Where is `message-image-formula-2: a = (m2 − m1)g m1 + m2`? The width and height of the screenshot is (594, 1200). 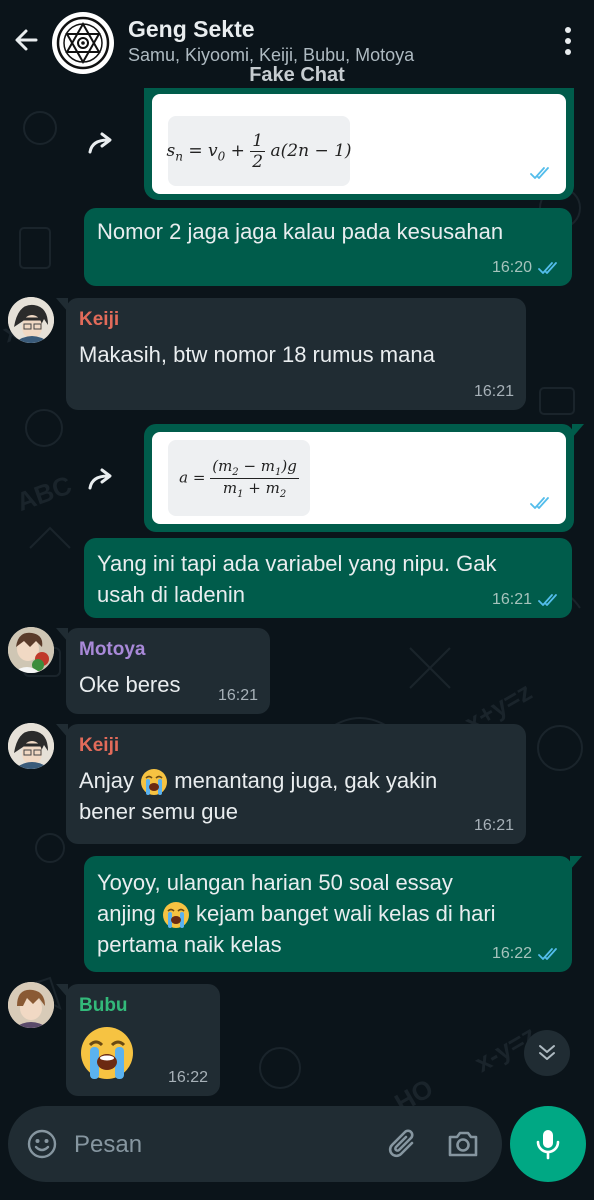 message-image-formula-2: a = (m2 − m1)g m1 + m2 is located at coordinates (364, 478).